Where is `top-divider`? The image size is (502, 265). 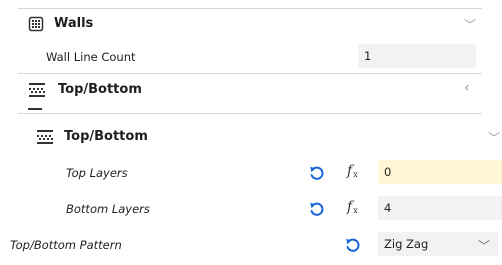 top-divider is located at coordinates (250, 8).